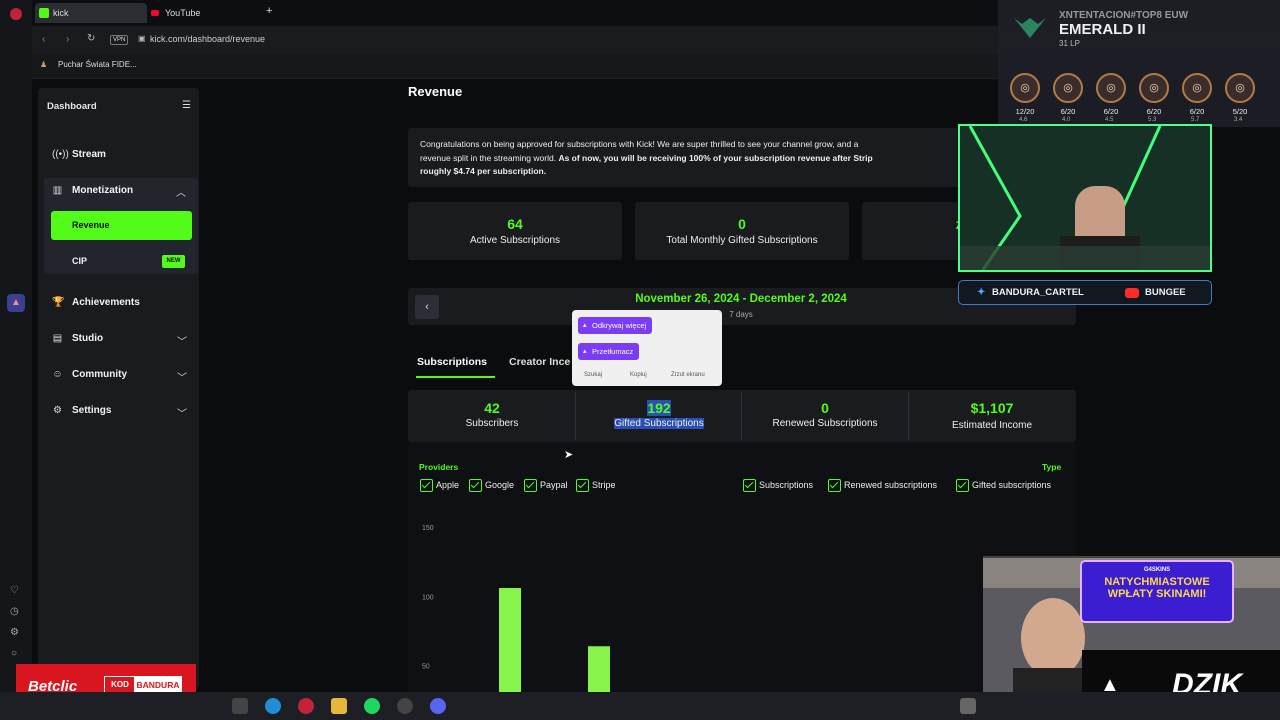 This screenshot has width=1280, height=720. What do you see at coordinates (539, 362) in the screenshot?
I see `tab-creator-incentives: Creator Ince` at bounding box center [539, 362].